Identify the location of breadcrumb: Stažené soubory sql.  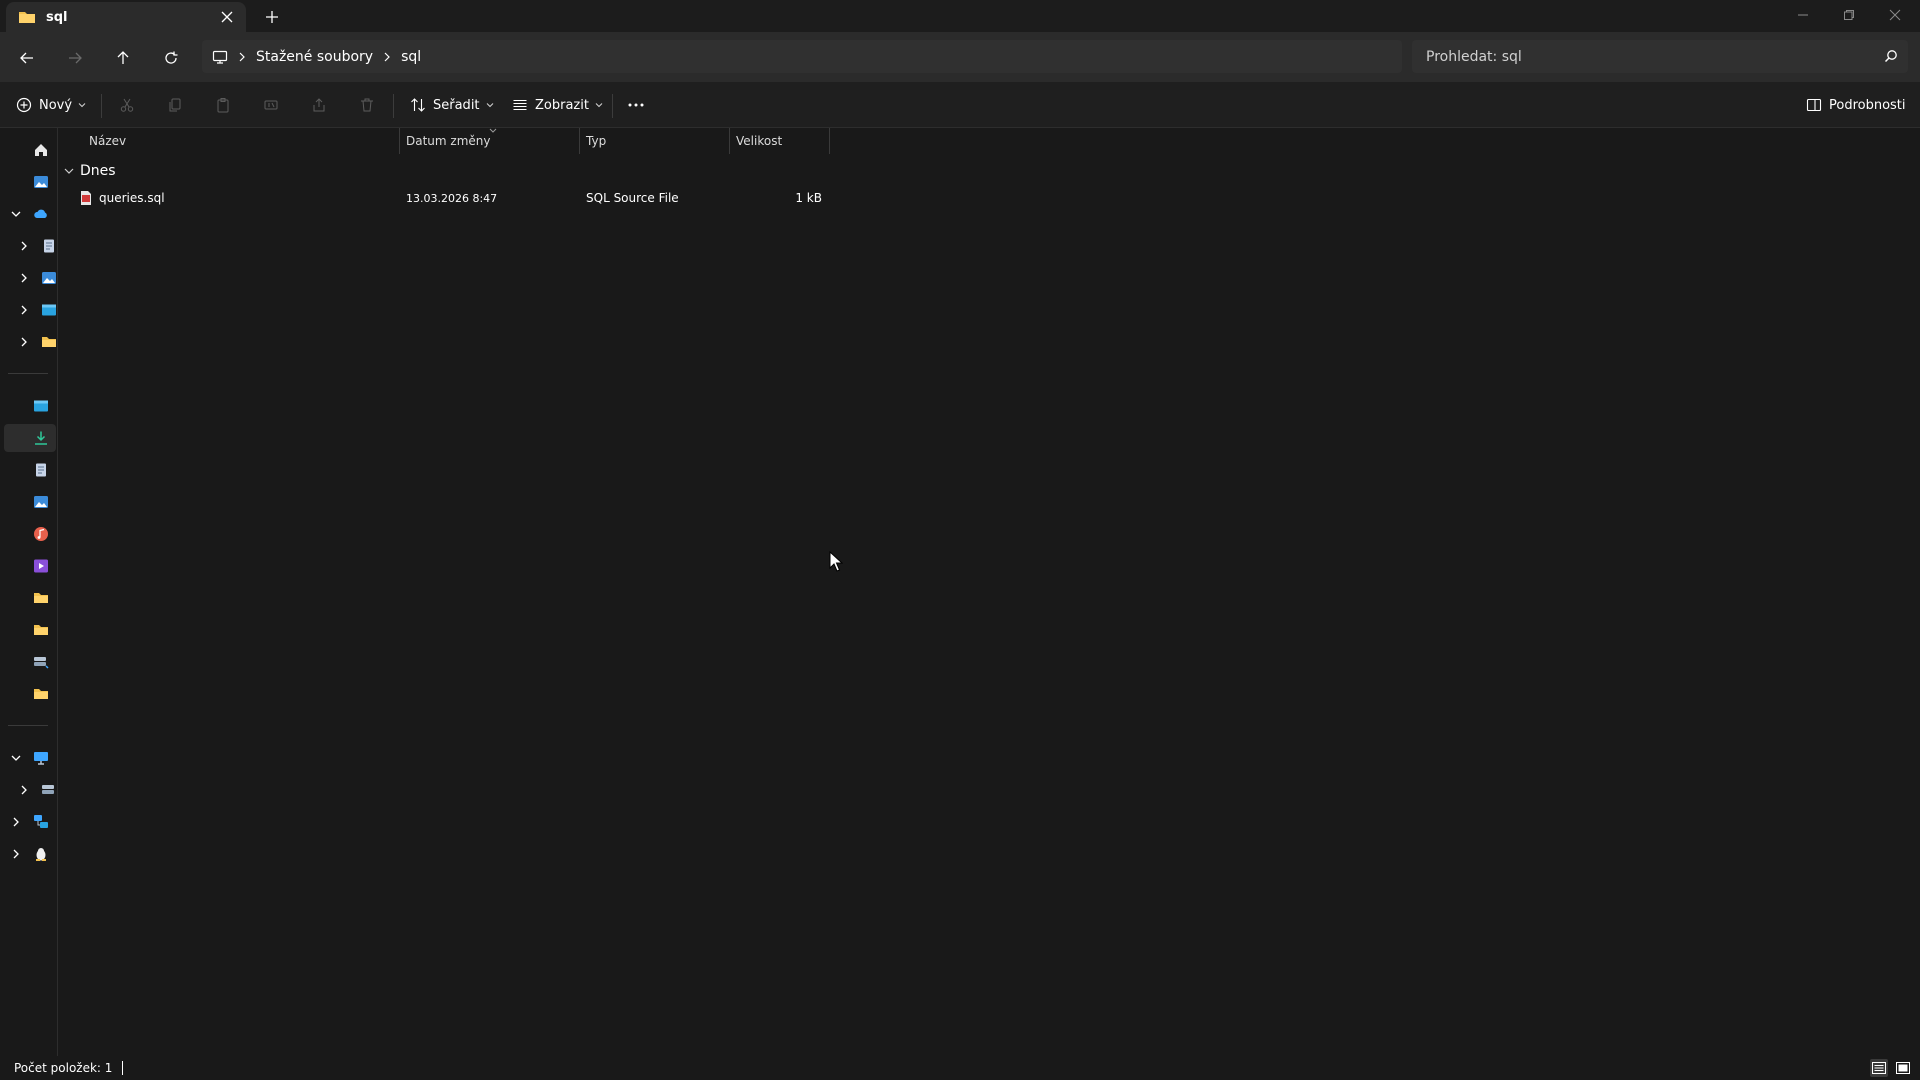
(802, 56).